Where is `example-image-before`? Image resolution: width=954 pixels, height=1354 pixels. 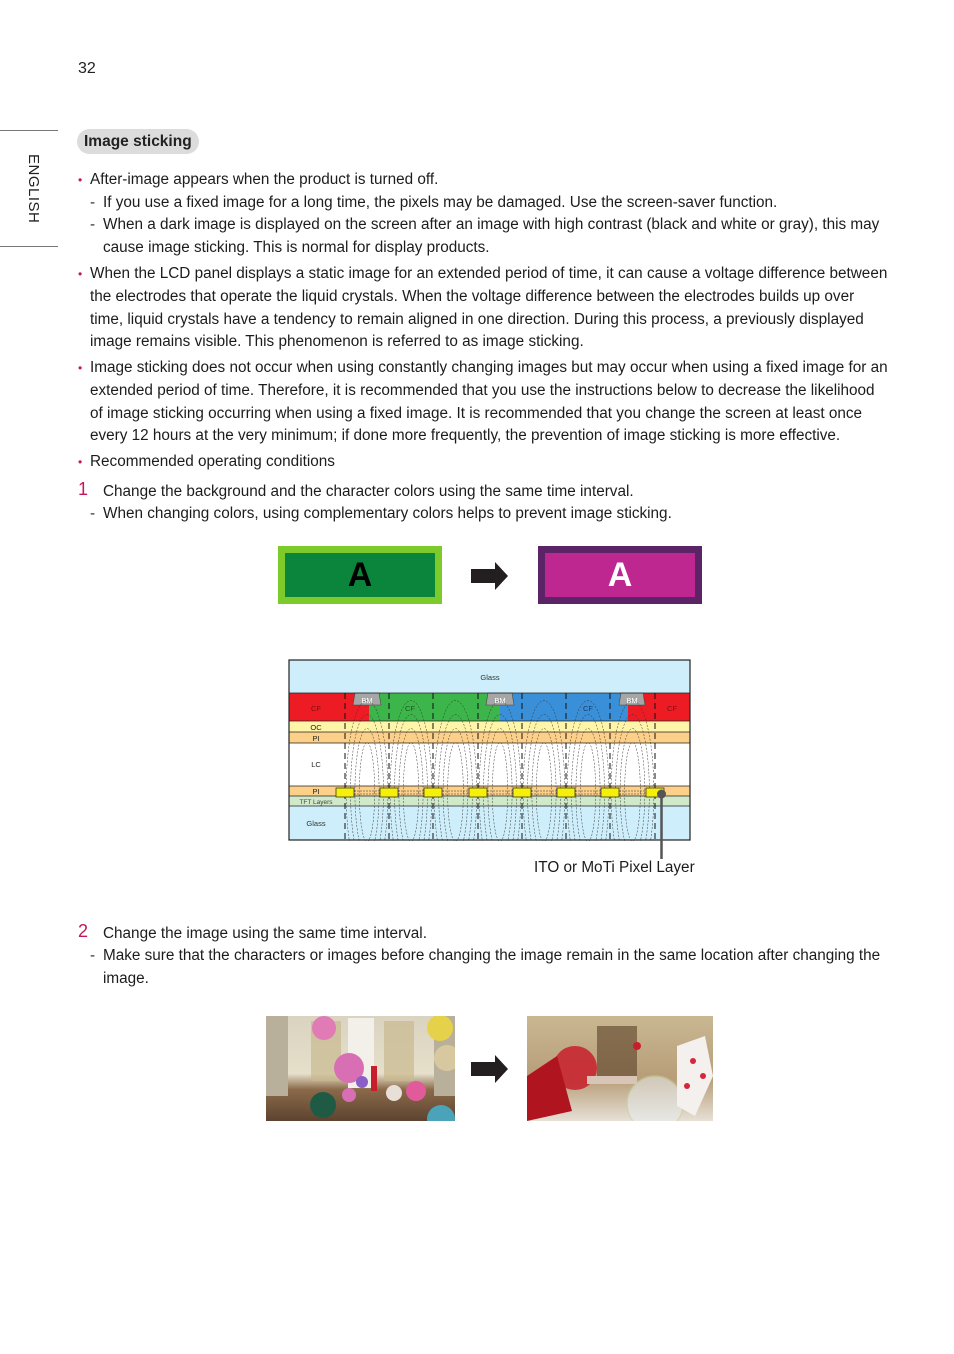 example-image-before is located at coordinates (360, 1068).